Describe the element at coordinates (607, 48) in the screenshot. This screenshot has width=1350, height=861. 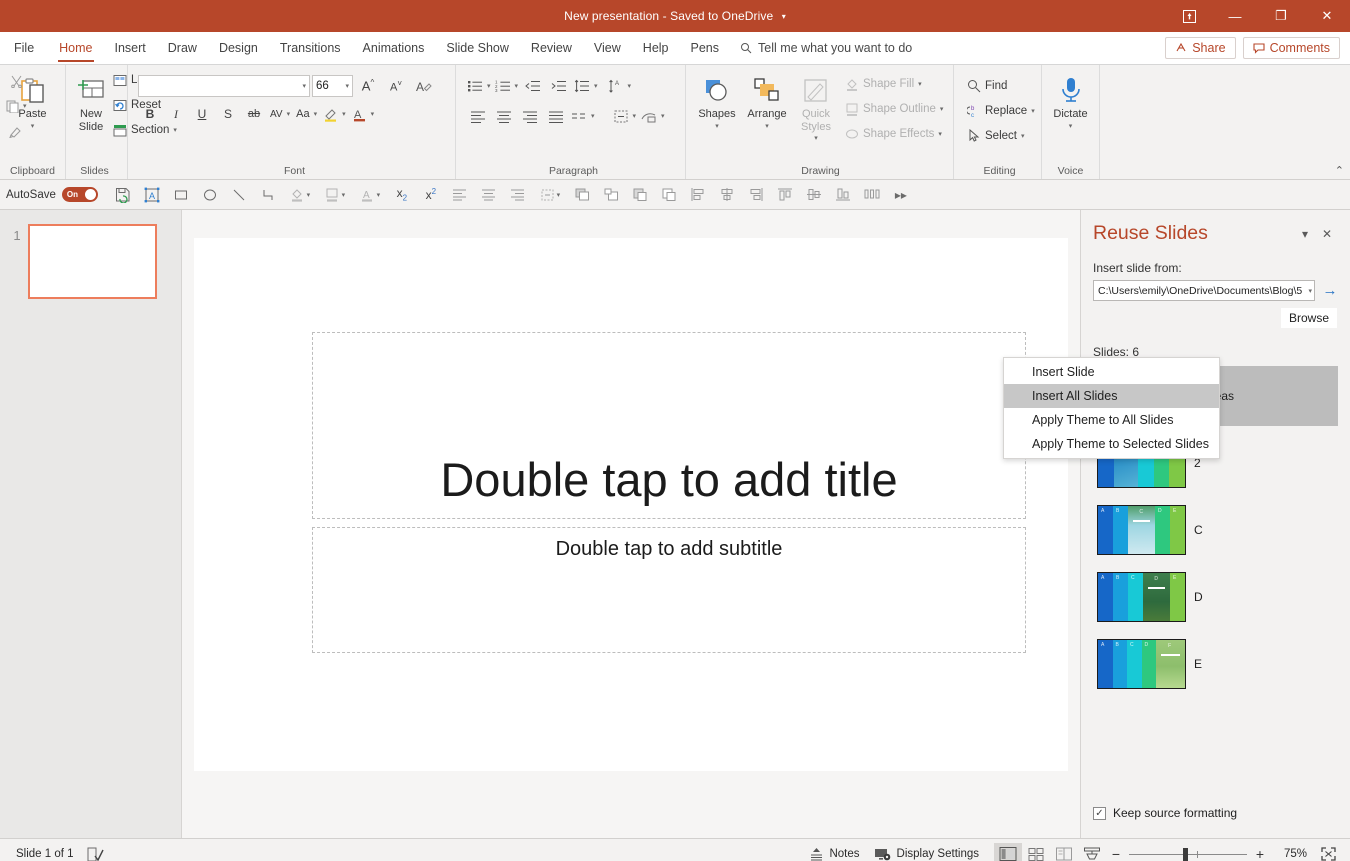
I see `tab-view: View` at that location.